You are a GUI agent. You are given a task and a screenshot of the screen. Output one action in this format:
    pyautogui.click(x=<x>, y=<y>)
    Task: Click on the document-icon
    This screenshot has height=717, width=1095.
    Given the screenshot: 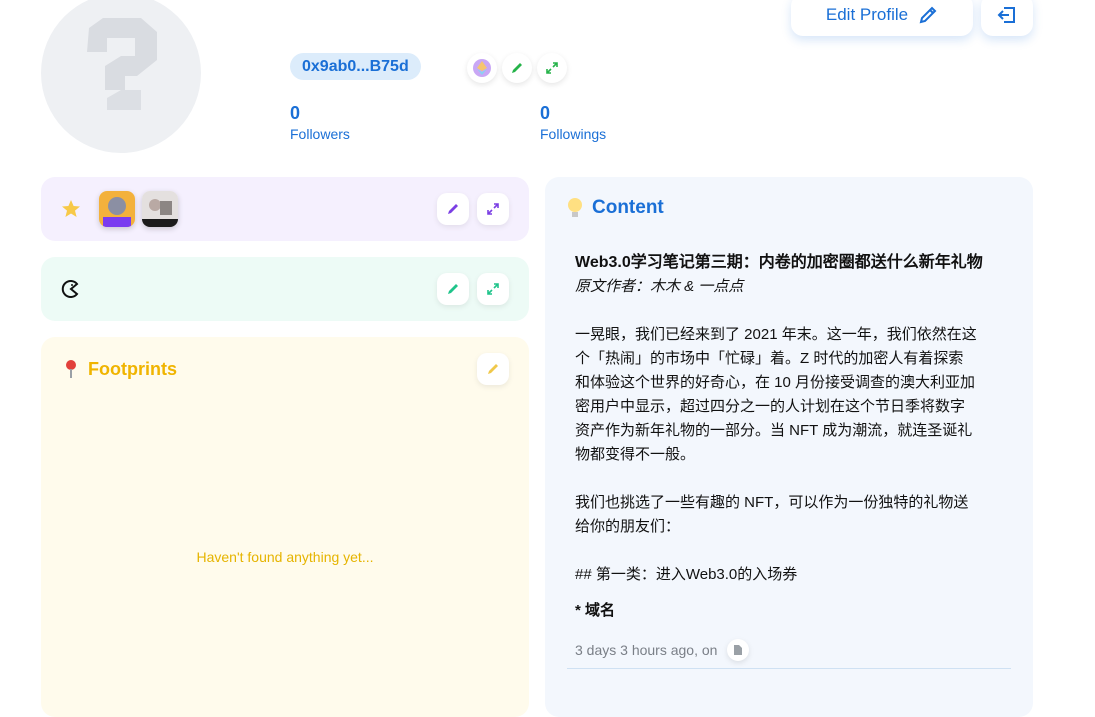 What is the action you would take?
    pyautogui.click(x=738, y=650)
    